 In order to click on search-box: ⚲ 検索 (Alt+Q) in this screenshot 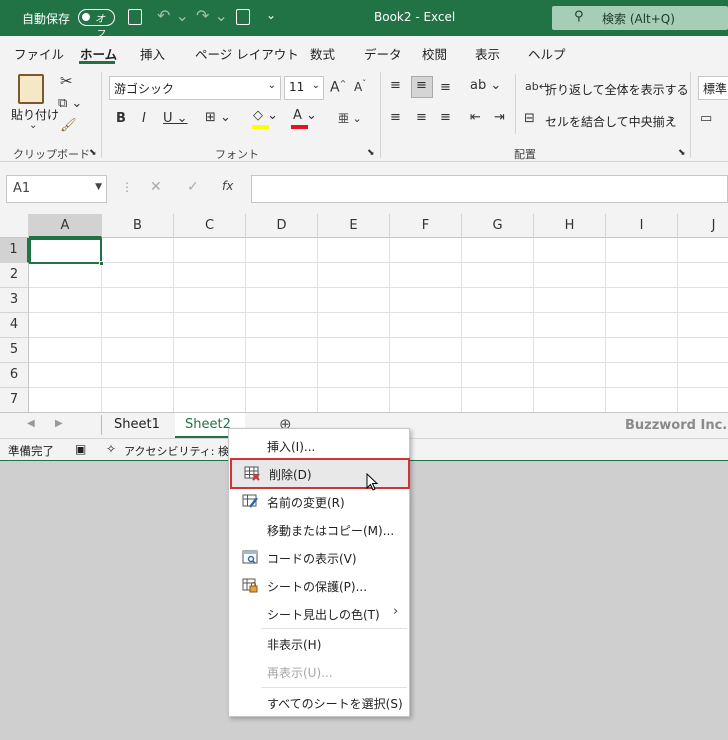, I will do `click(640, 18)`.